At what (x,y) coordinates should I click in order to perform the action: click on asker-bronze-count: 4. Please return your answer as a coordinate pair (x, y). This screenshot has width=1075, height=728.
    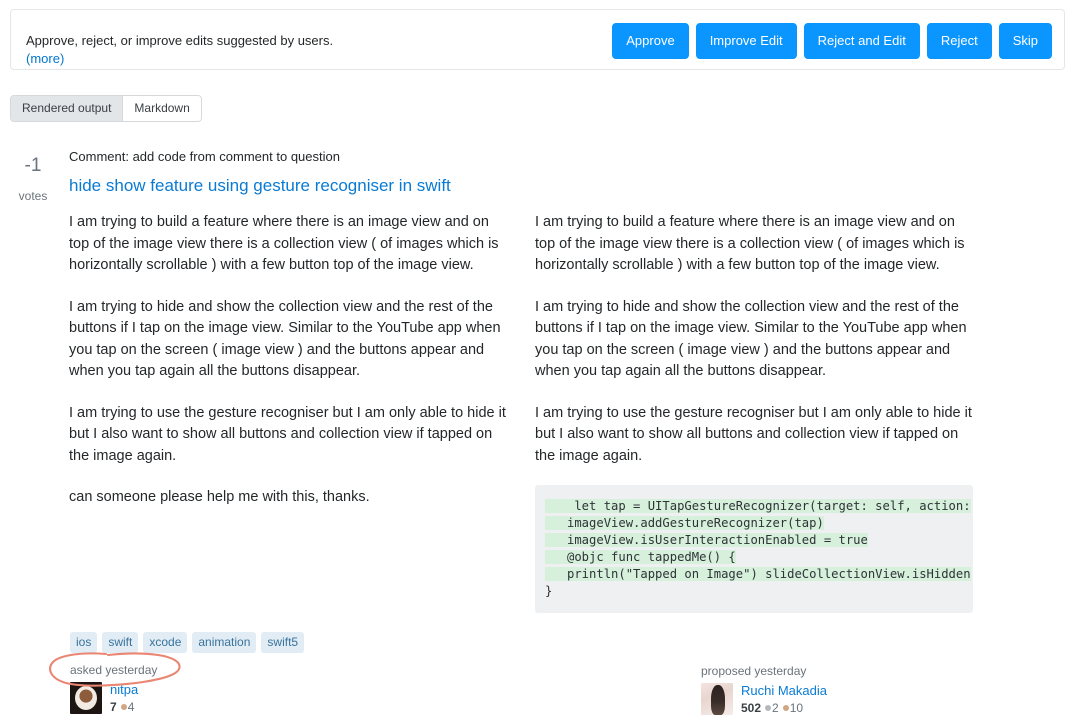
    Looking at the image, I should click on (131, 707).